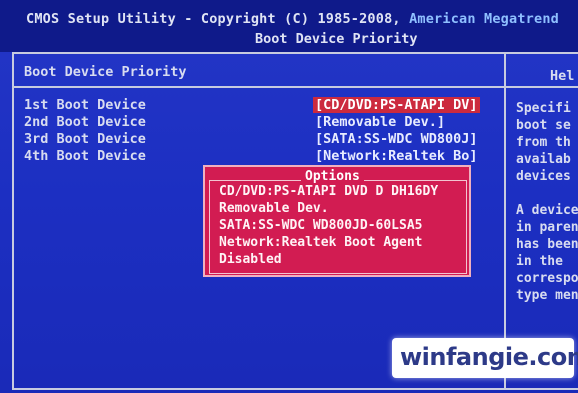 This screenshot has height=393, width=578. I want to click on boot-device-2-value: [Removable Dev.], so click(380, 122).